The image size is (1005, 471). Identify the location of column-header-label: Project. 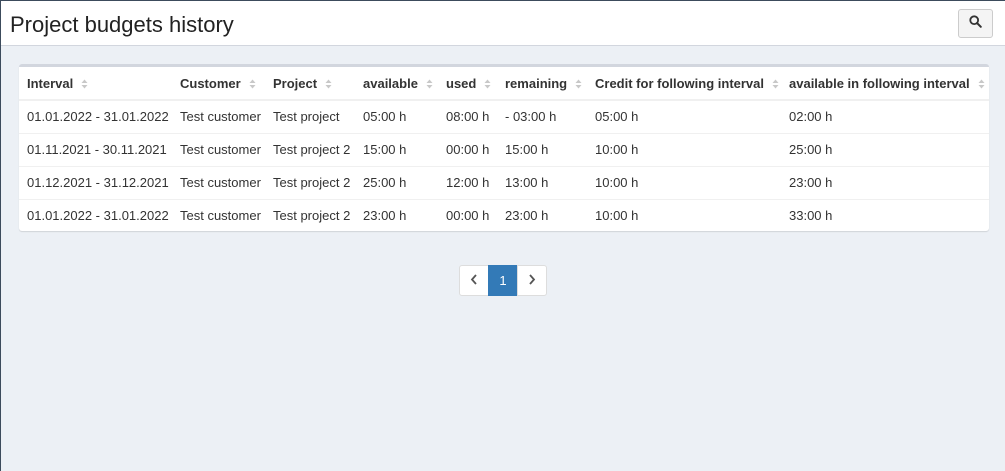
(295, 83).